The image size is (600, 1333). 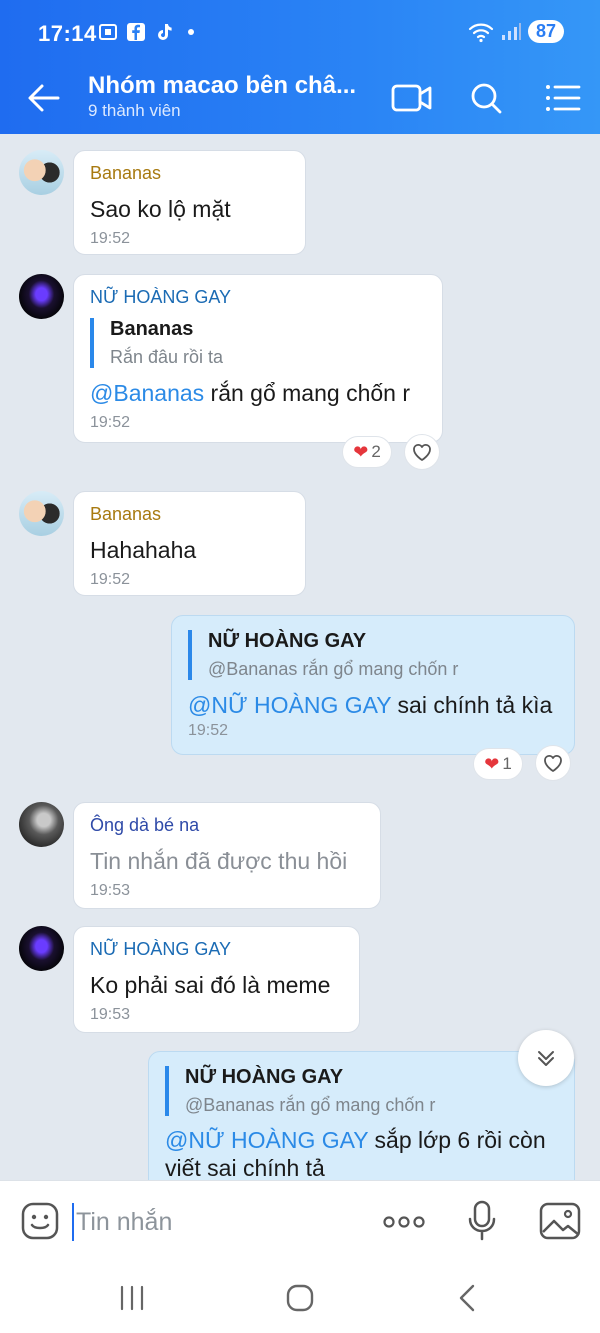 What do you see at coordinates (143, 550) in the screenshot?
I see `message-text: Hahahaha` at bounding box center [143, 550].